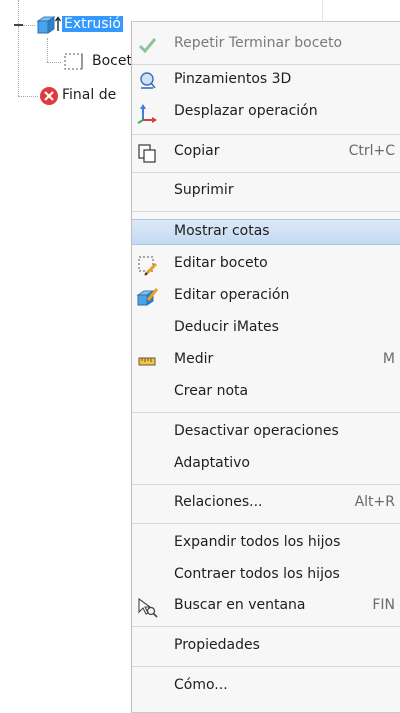 This screenshot has width=400, height=713. I want to click on menu-item-edit-sketch: Editar boceto, so click(266, 265).